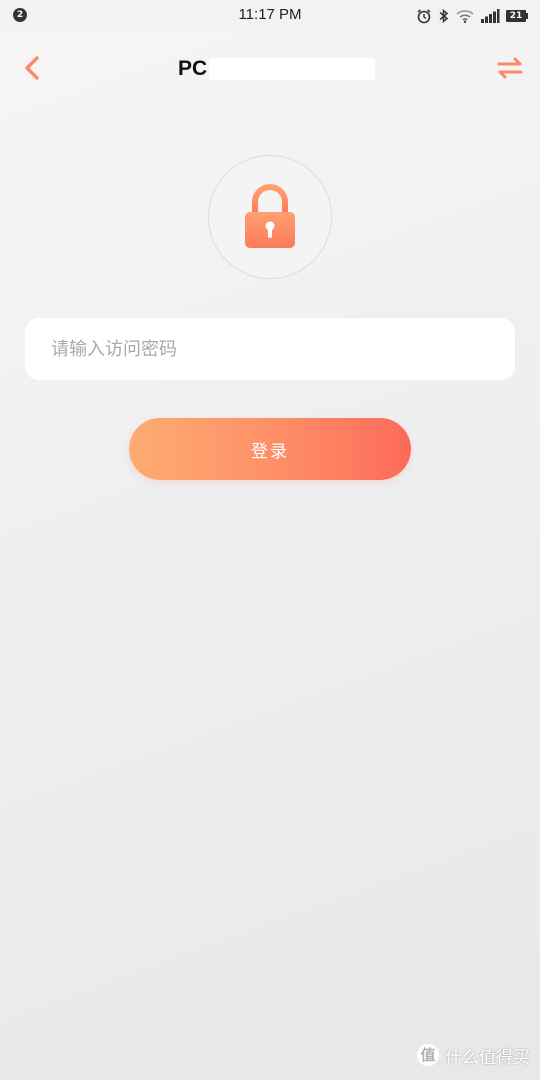 The image size is (540, 1080). I want to click on watermark: 值 什么值得买, so click(473, 1055).